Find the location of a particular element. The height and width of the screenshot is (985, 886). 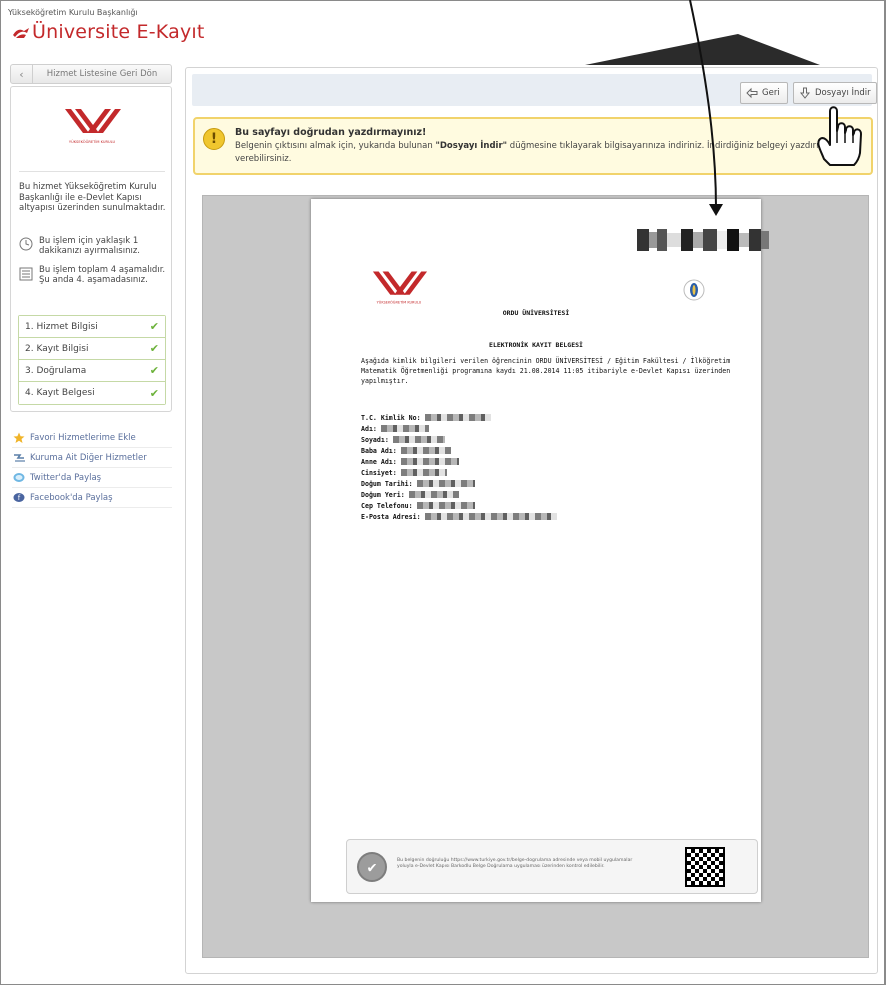

download-icon is located at coordinates (805, 93).